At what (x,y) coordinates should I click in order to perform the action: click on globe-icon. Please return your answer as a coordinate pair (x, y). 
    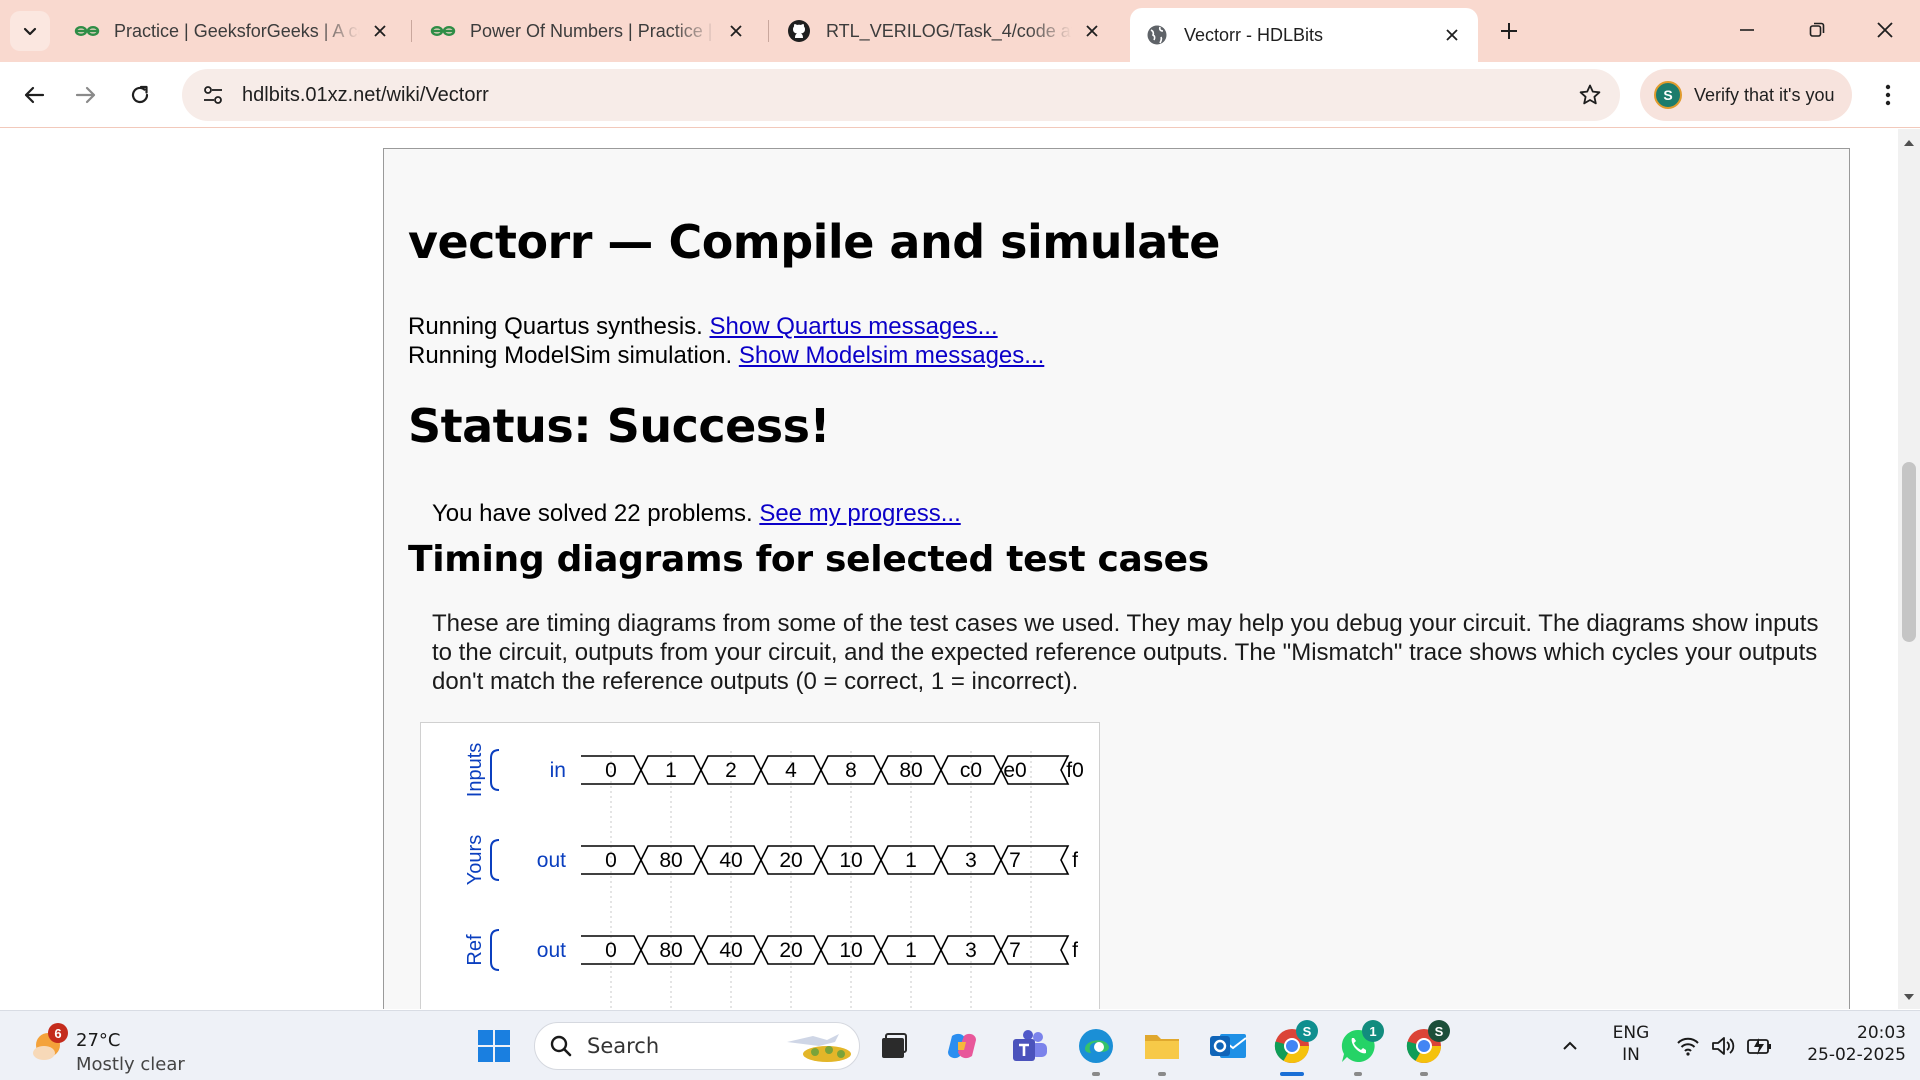
    Looking at the image, I should click on (1157, 35).